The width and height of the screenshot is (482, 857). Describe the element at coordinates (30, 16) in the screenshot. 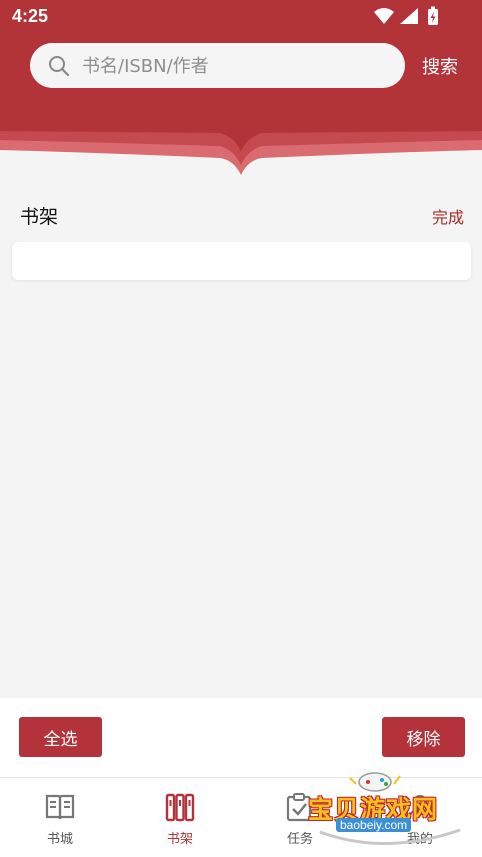

I see `status-time: 4:25` at that location.